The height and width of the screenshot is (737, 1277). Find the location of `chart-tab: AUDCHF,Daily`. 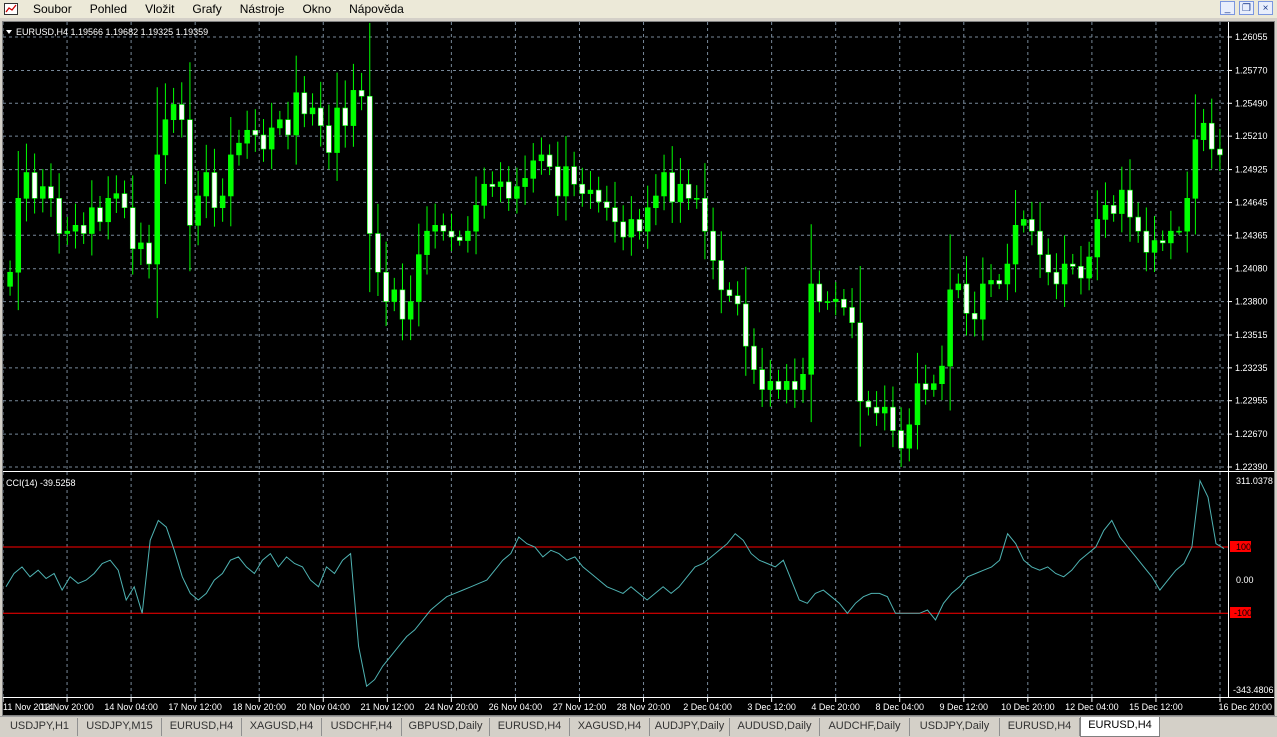

chart-tab: AUDCHF,Daily is located at coordinates (865, 727).